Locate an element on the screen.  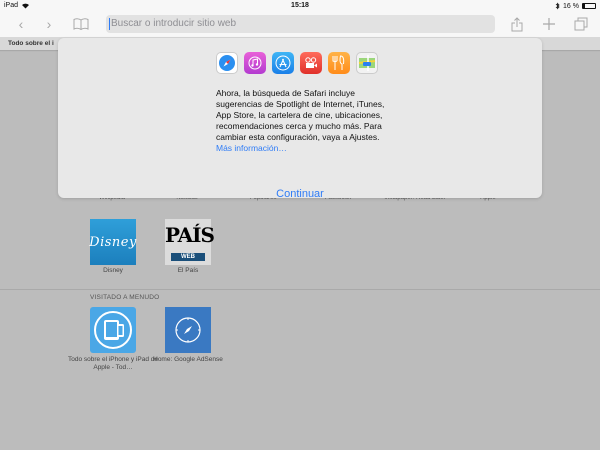
plus-icon is located at coordinates (549, 24).